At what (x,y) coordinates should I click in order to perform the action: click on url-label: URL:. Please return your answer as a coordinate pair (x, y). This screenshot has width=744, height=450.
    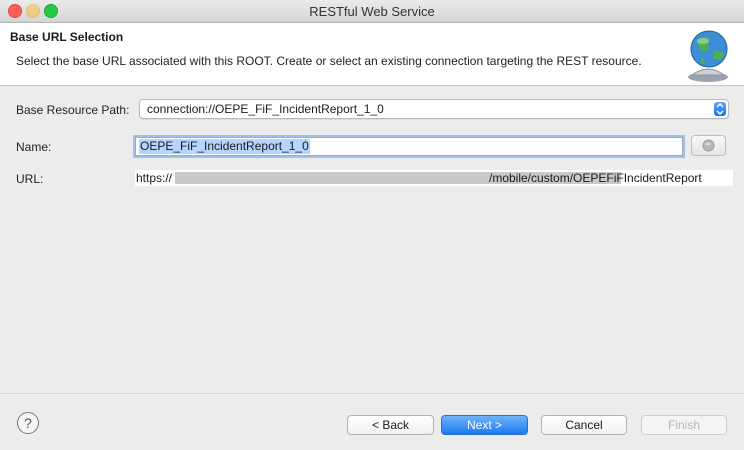
    Looking at the image, I should click on (30, 179).